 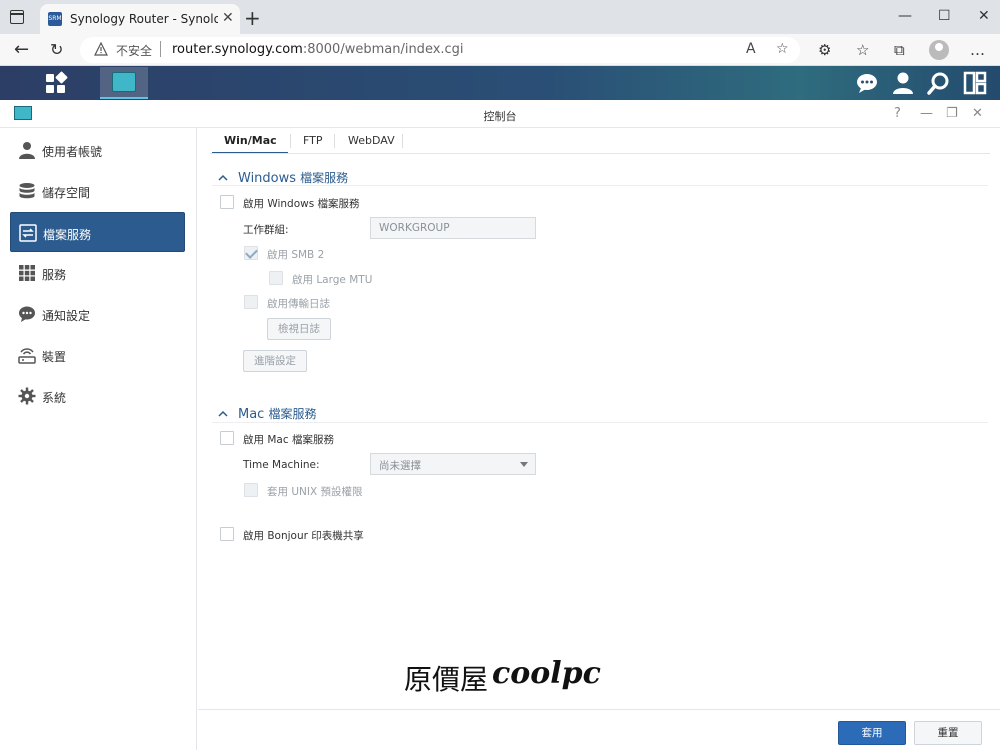 I want to click on sidebar-item-label: 系統, so click(x=54, y=398).